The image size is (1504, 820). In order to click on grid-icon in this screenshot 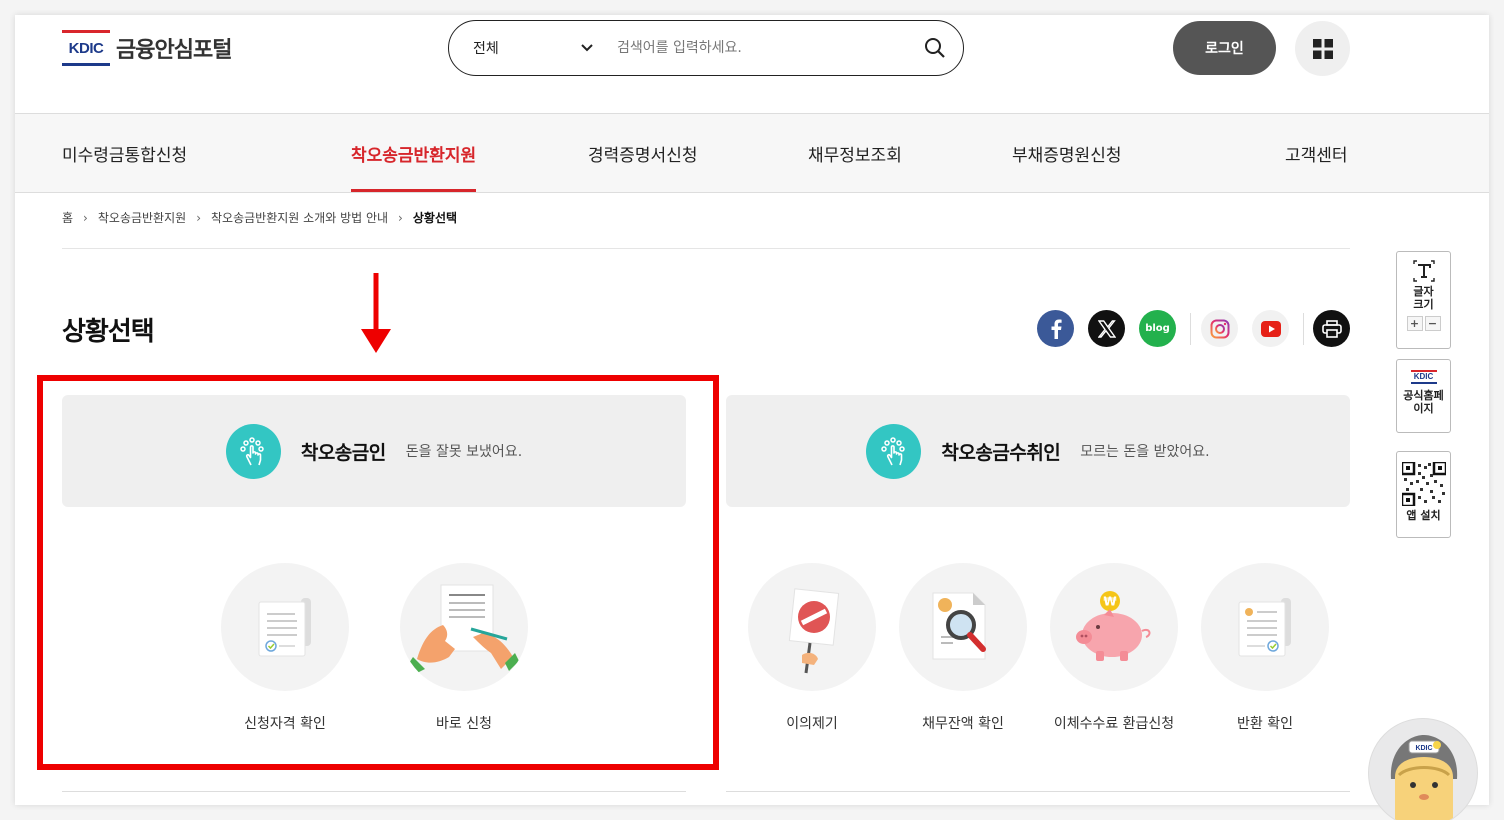, I will do `click(1322, 48)`.